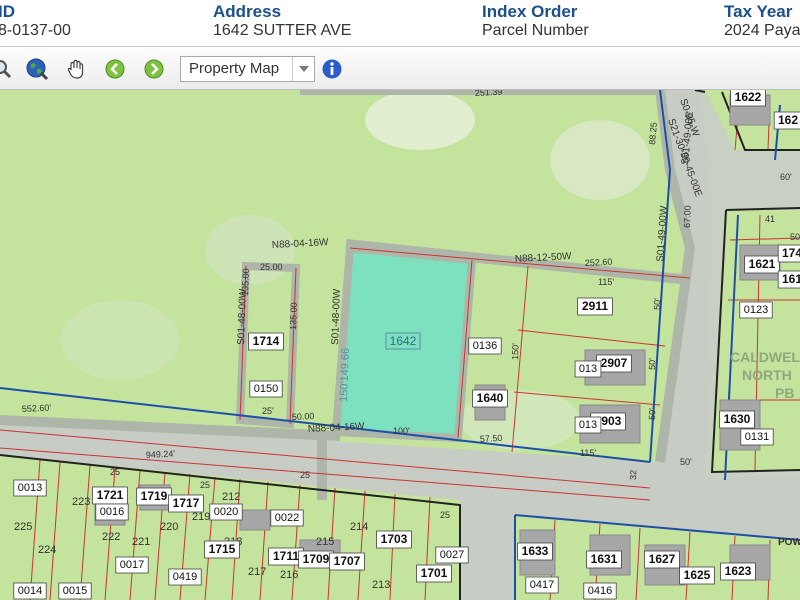 The width and height of the screenshot is (800, 600). Describe the element at coordinates (762, 264) in the screenshot. I see `address-label: 1621` at that location.